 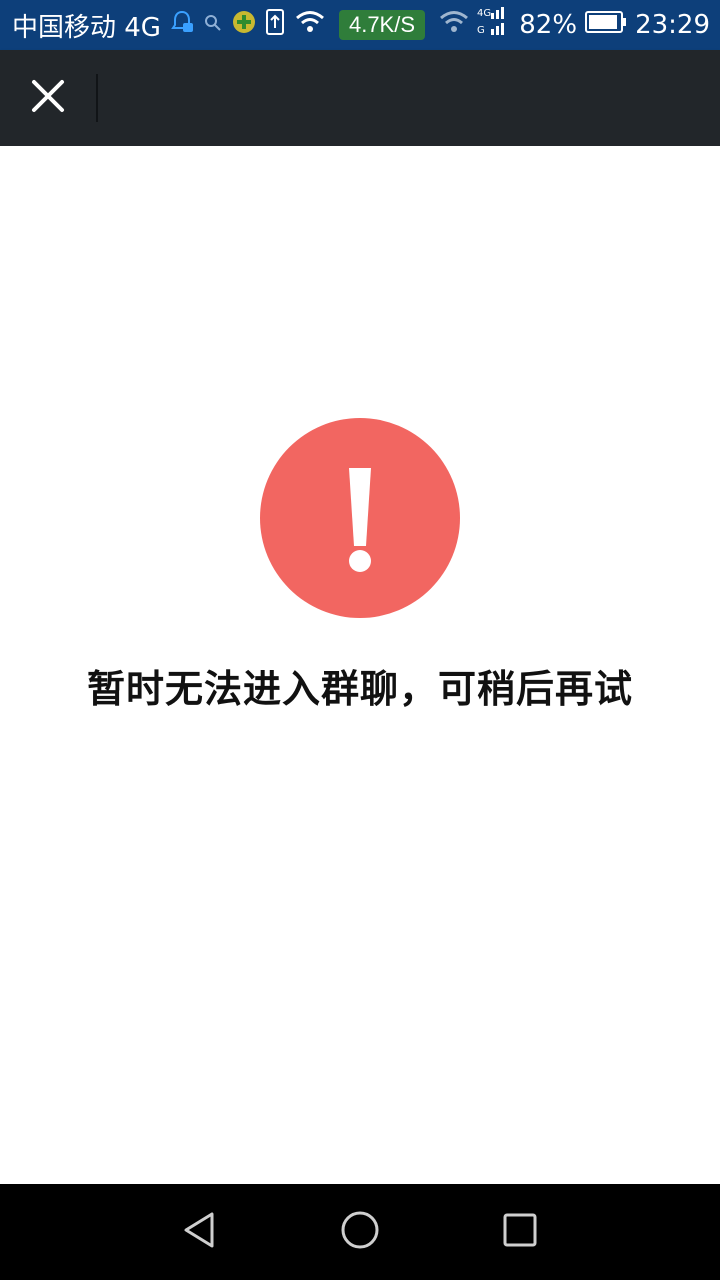 What do you see at coordinates (494, 25) in the screenshot?
I see `cell-signal-icon: 4G G` at bounding box center [494, 25].